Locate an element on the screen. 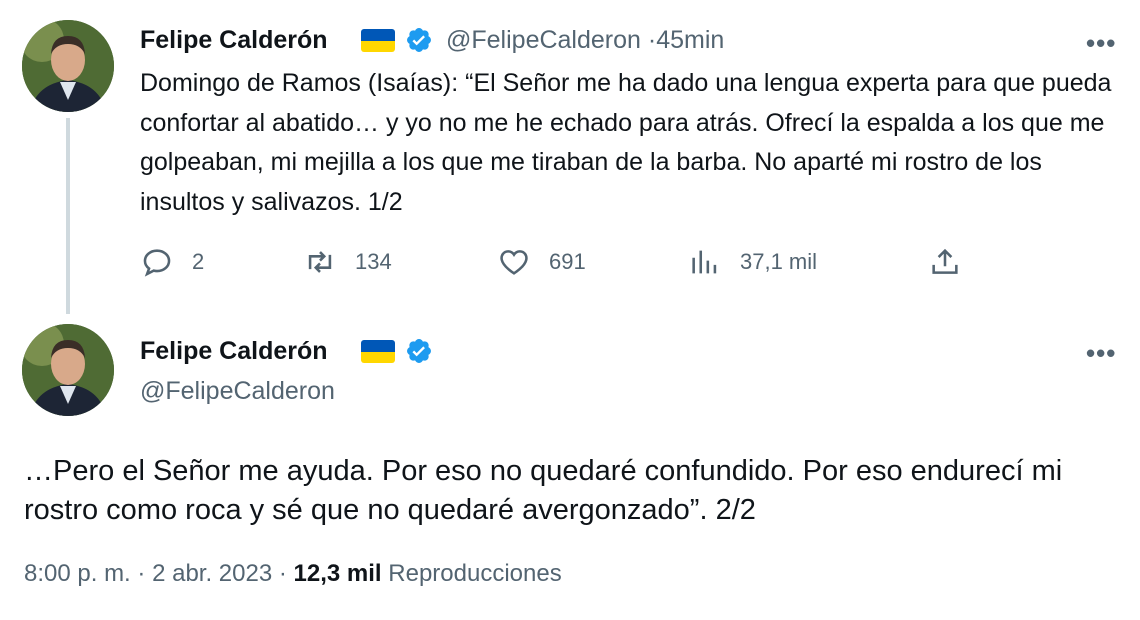 The height and width of the screenshot is (620, 1140). tweet-date: 2 abr. 2023 is located at coordinates (212, 573).